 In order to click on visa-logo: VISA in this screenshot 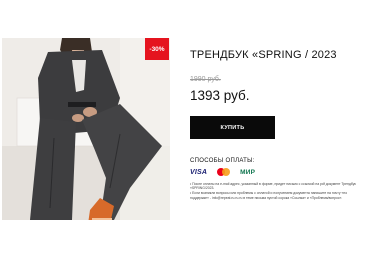, I will do `click(199, 172)`.